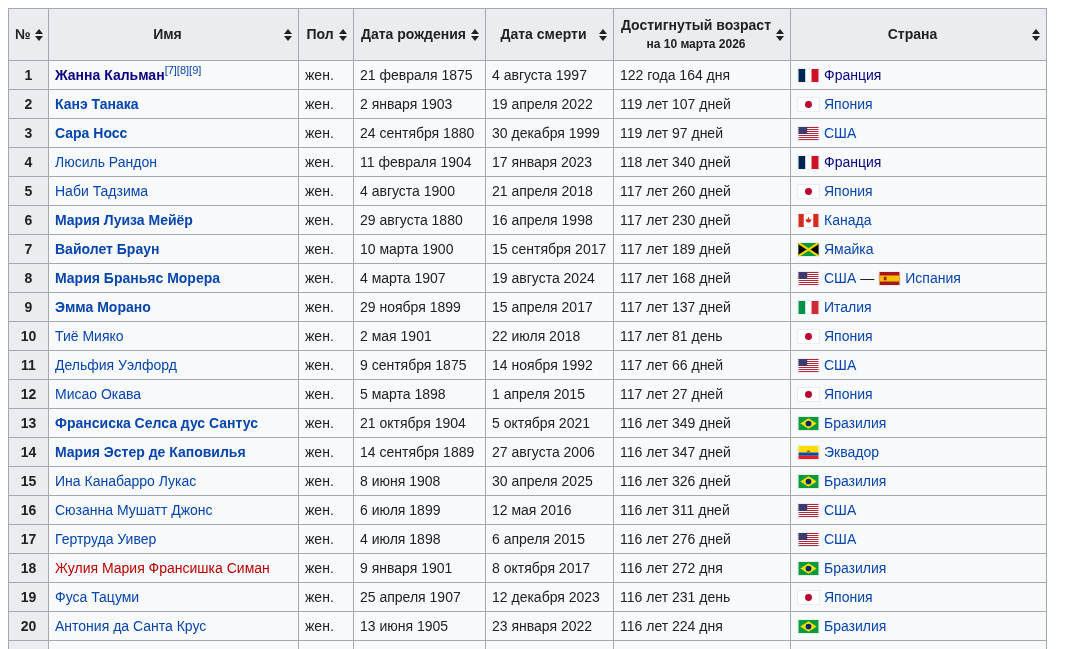 This screenshot has width=1083, height=649. What do you see at coordinates (89, 335) in the screenshot?
I see `person-link: Тиё Мияко` at bounding box center [89, 335].